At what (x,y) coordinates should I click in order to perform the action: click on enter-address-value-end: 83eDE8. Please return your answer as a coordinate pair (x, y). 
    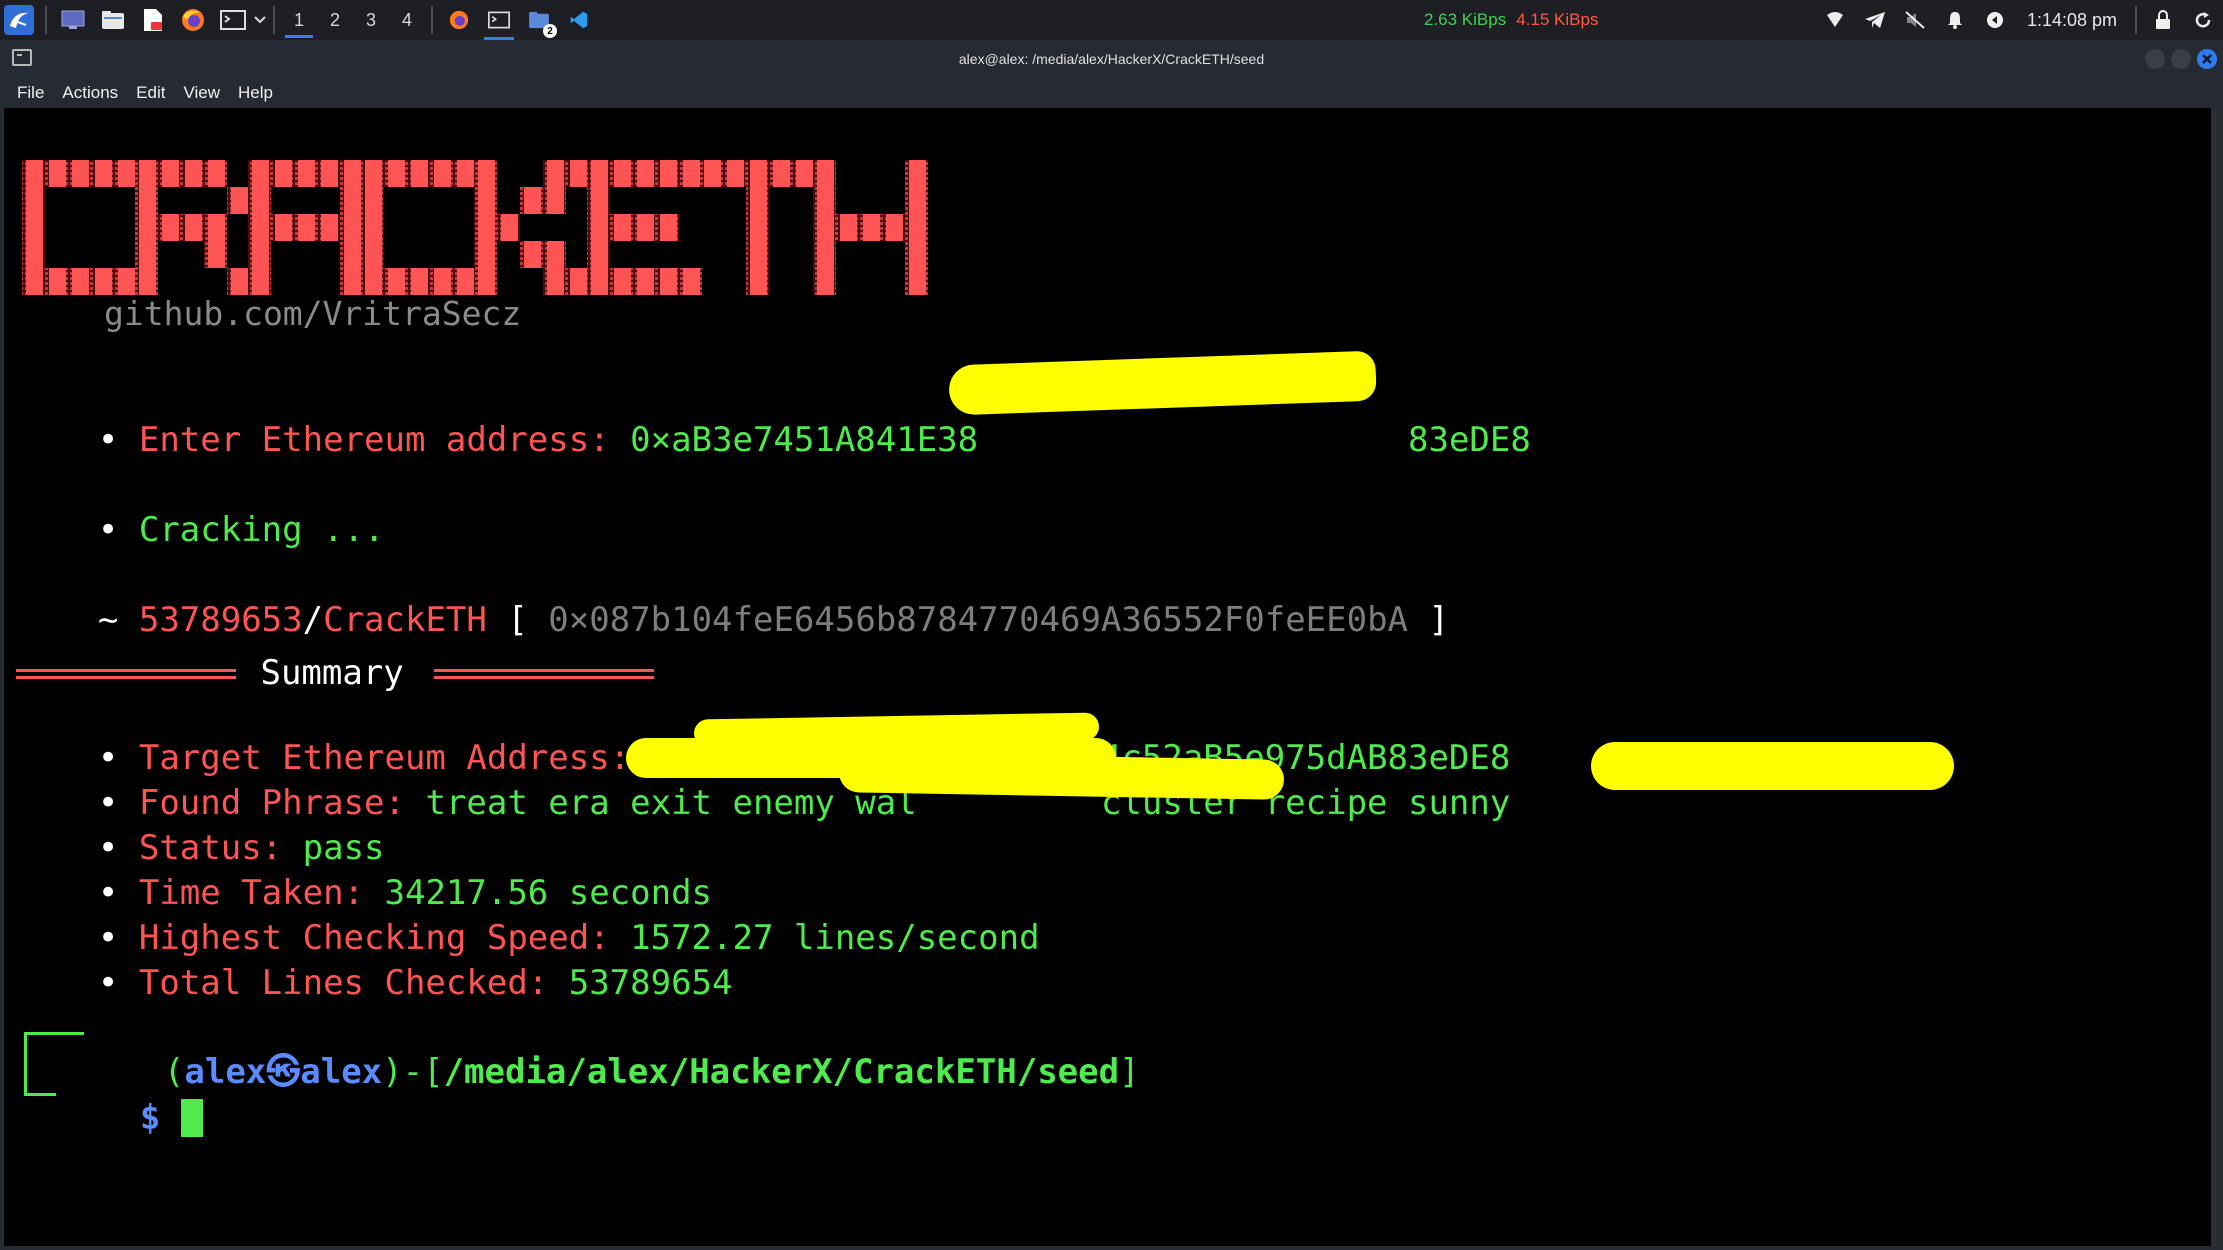
    Looking at the image, I should click on (1469, 440).